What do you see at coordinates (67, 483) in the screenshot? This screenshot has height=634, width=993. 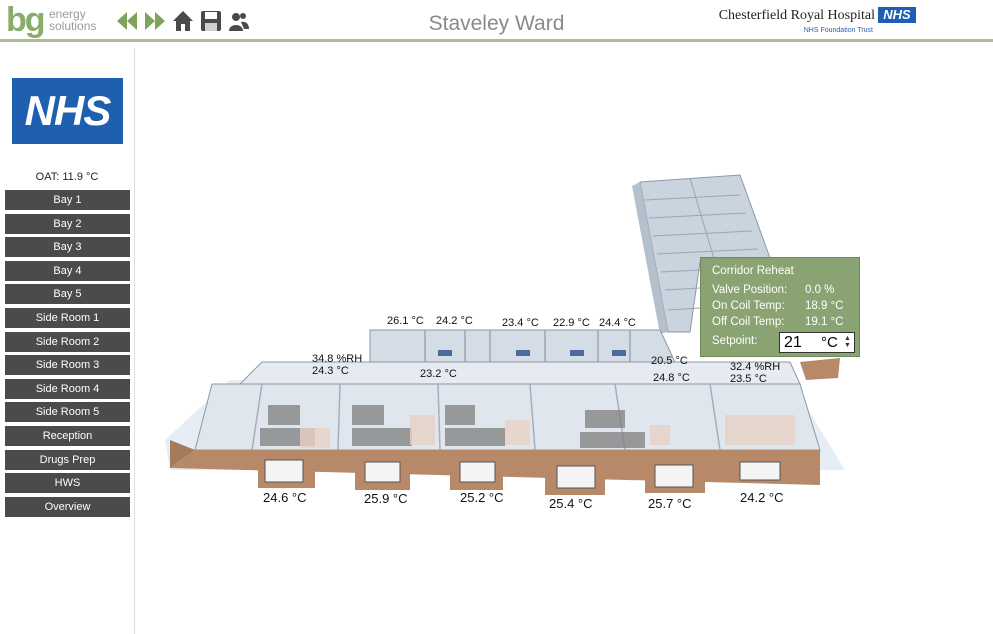 I see `sidebar-item-hws: HWS` at bounding box center [67, 483].